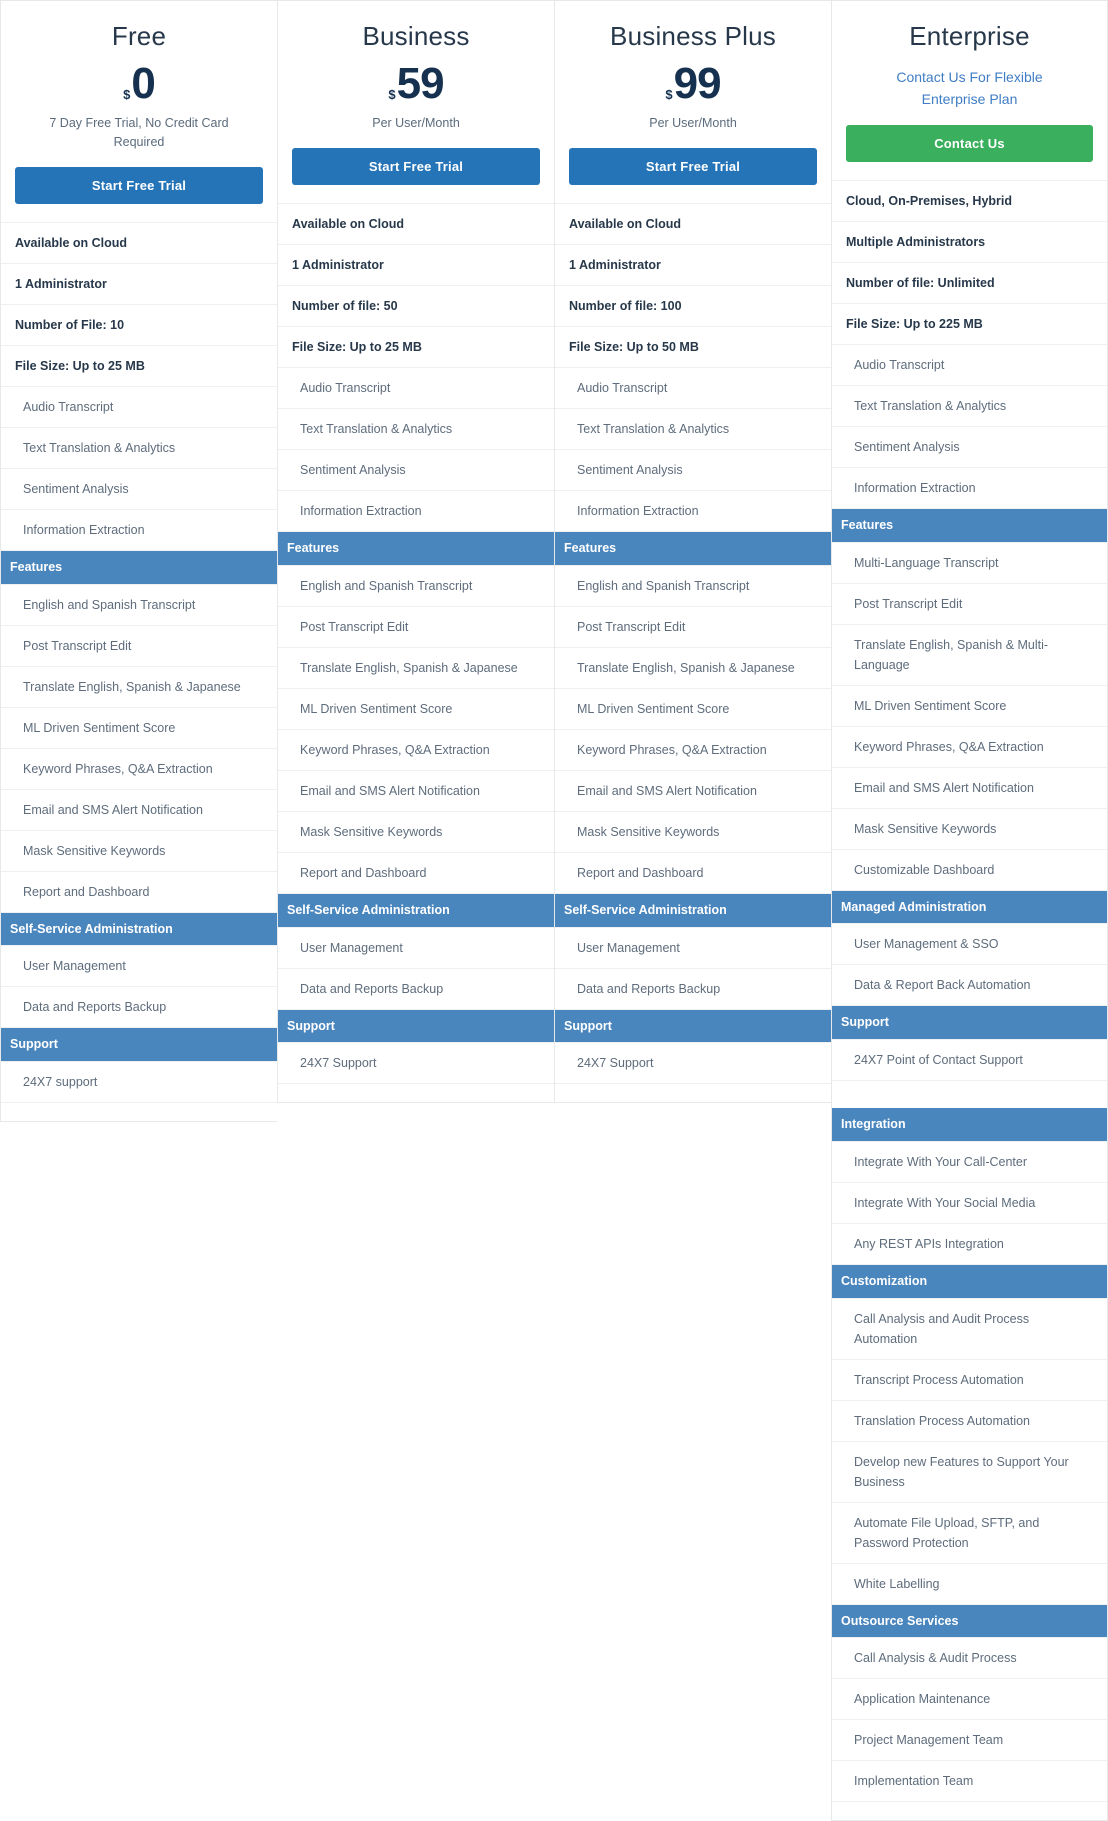 This screenshot has width=1108, height=1821. I want to click on plan-spec-row: Number of file: 50, so click(416, 307).